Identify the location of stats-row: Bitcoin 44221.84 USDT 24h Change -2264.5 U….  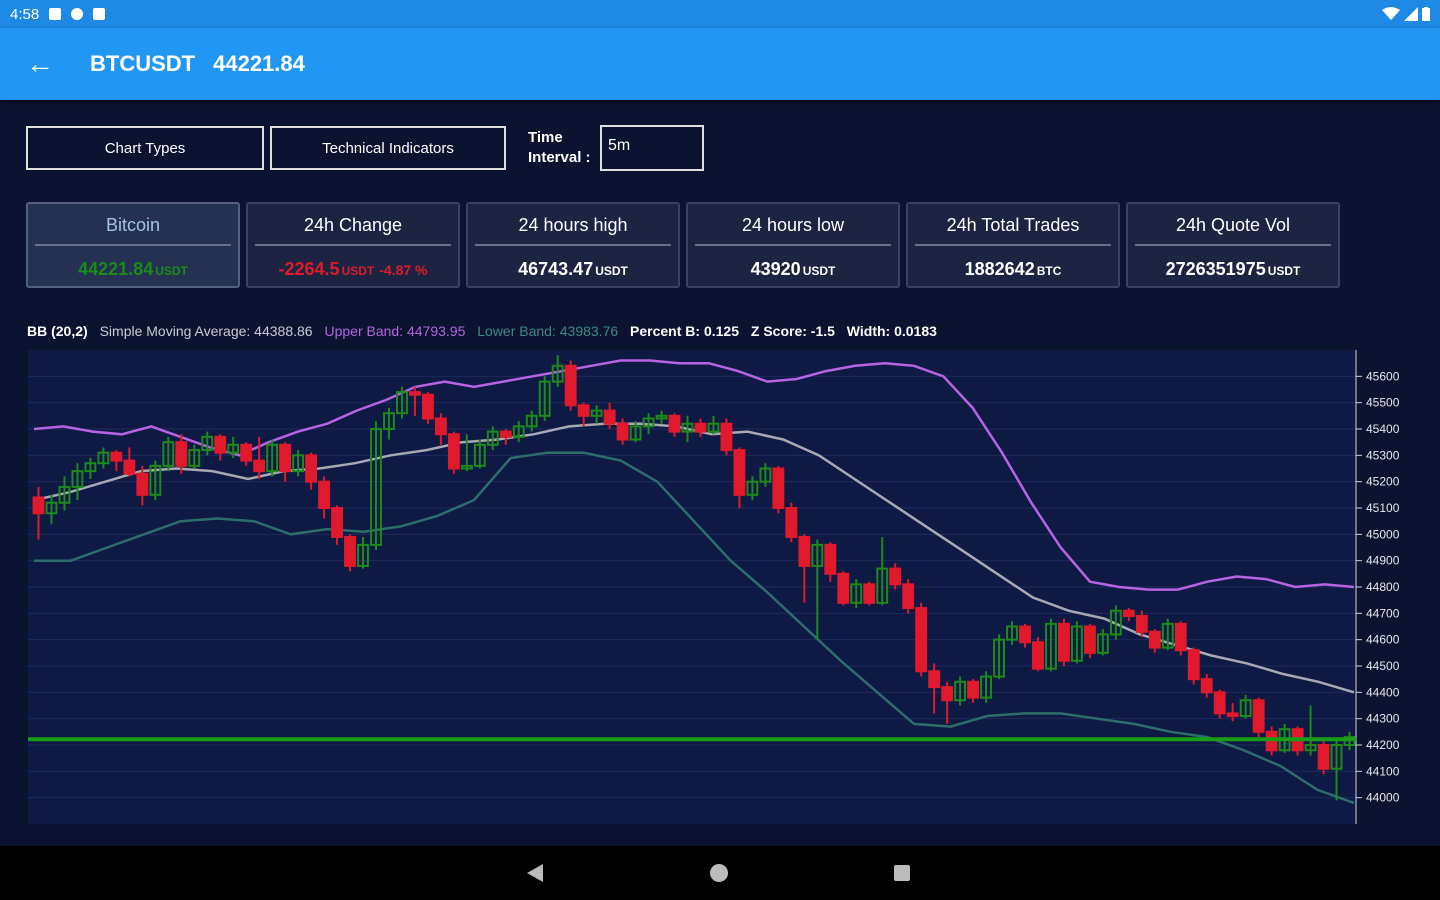
(683, 245).